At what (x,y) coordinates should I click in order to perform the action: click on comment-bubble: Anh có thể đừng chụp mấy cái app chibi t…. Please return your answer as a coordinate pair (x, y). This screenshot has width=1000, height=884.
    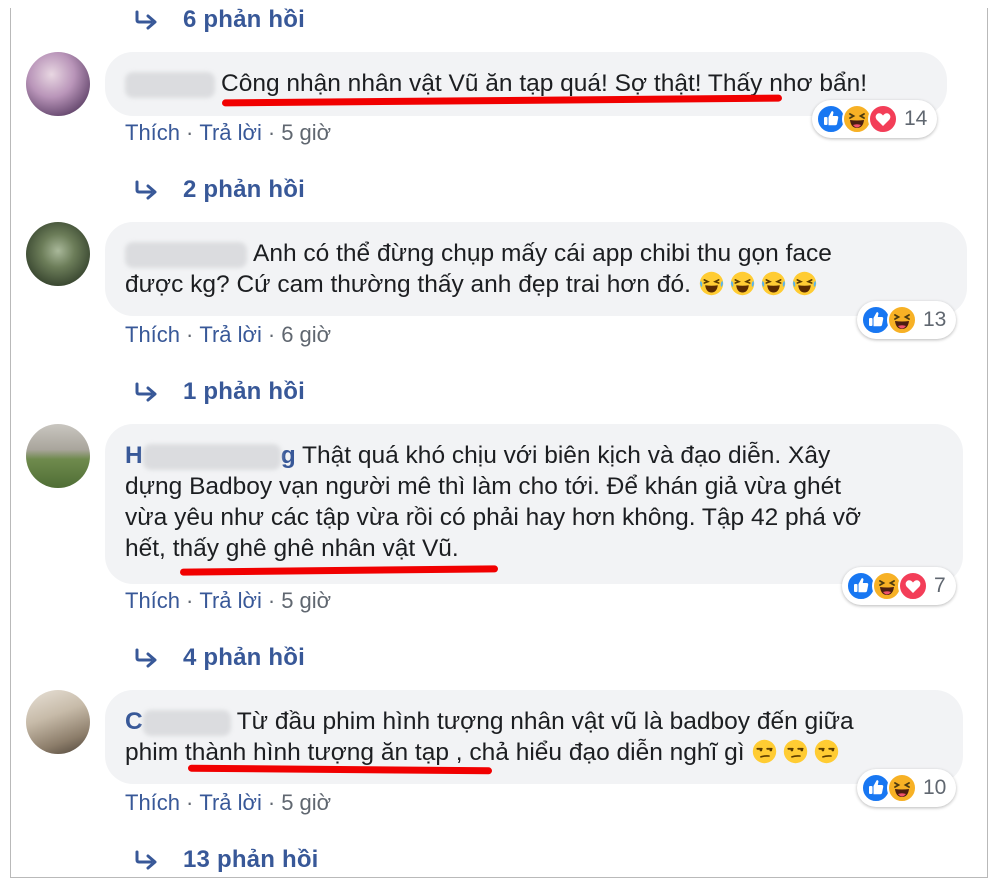
    Looking at the image, I should click on (536, 269).